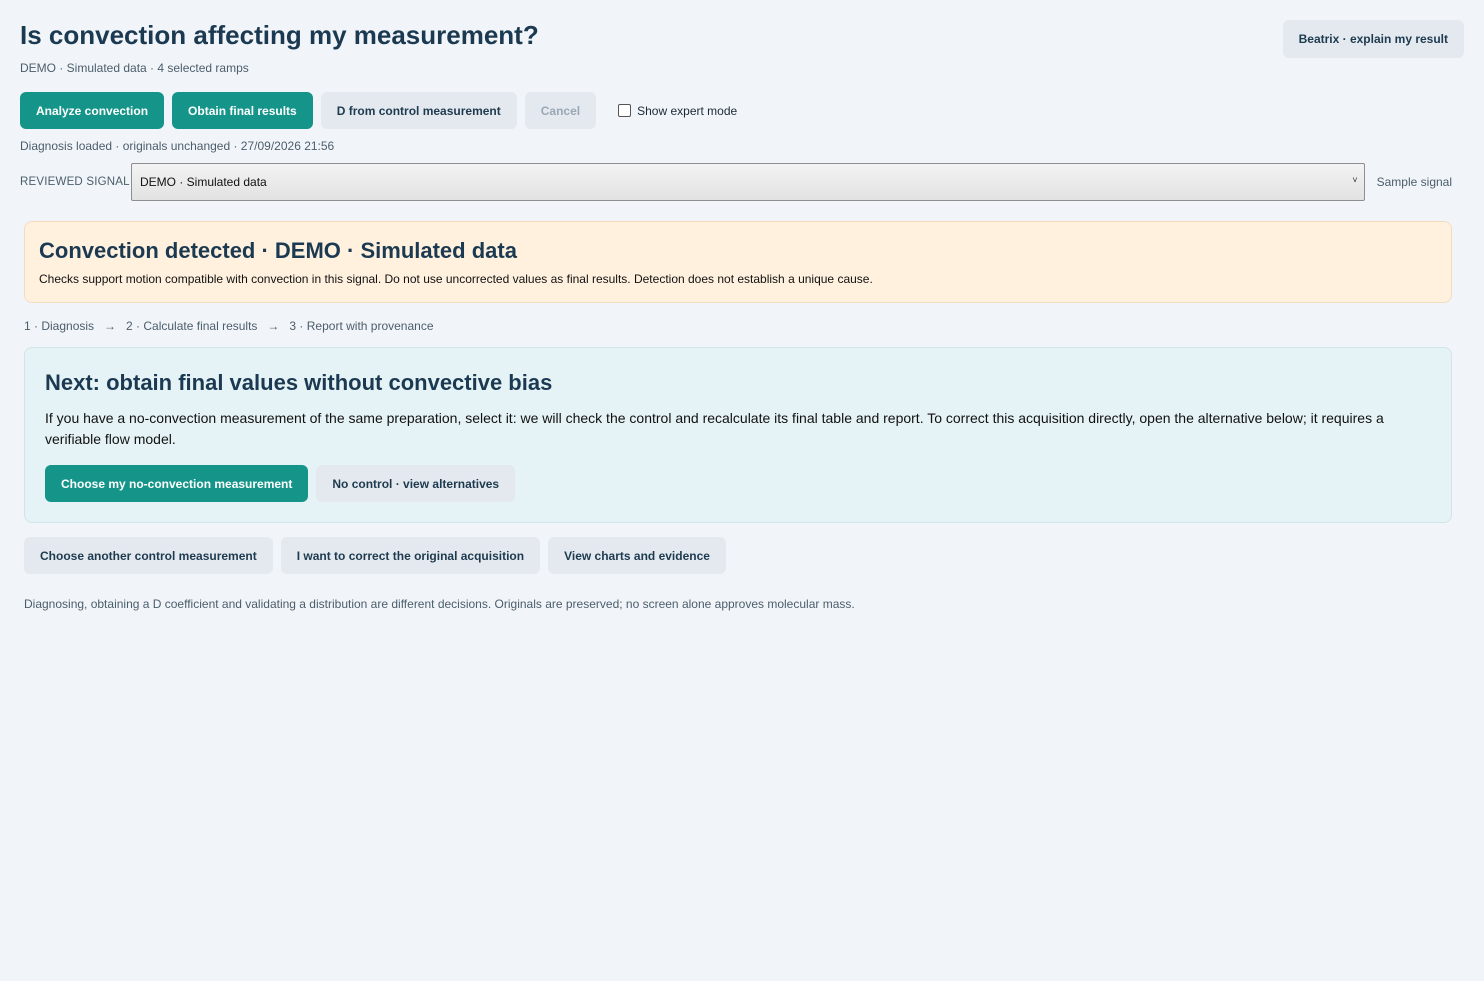 This screenshot has height=981, width=1484. I want to click on expert-mode-checkbox, so click(625, 110).